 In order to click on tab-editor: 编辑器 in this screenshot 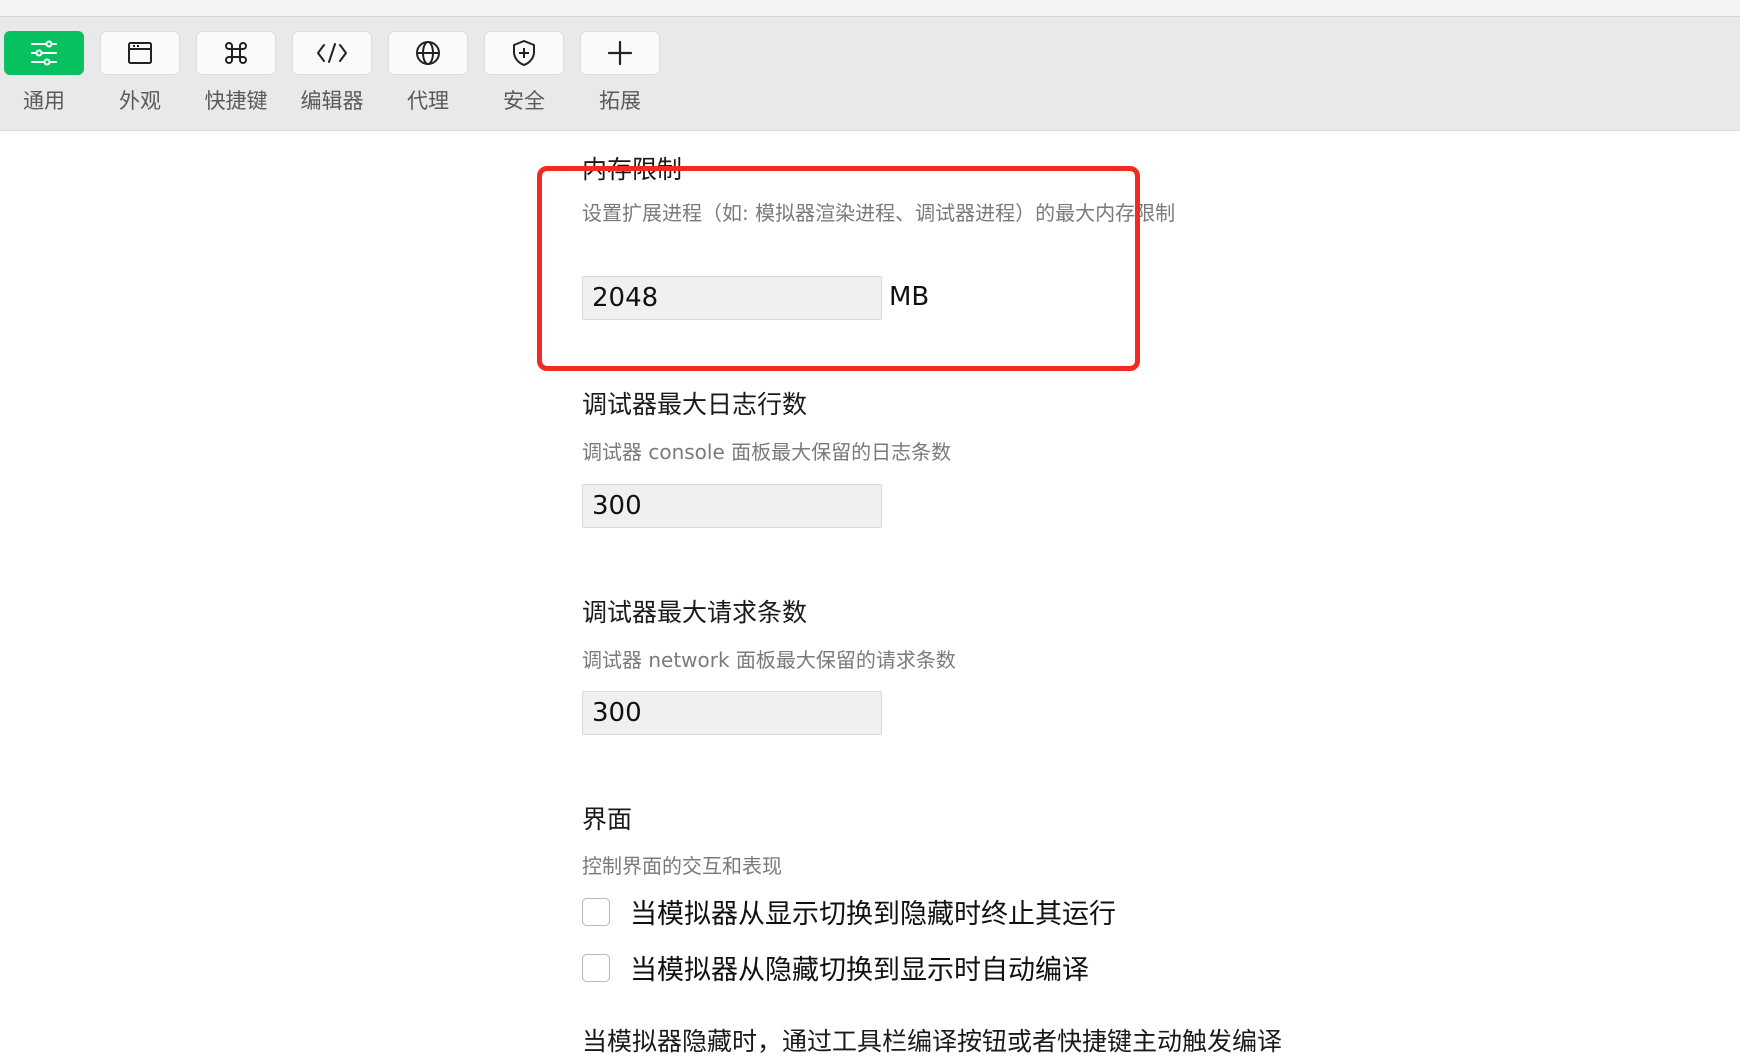, I will do `click(332, 73)`.